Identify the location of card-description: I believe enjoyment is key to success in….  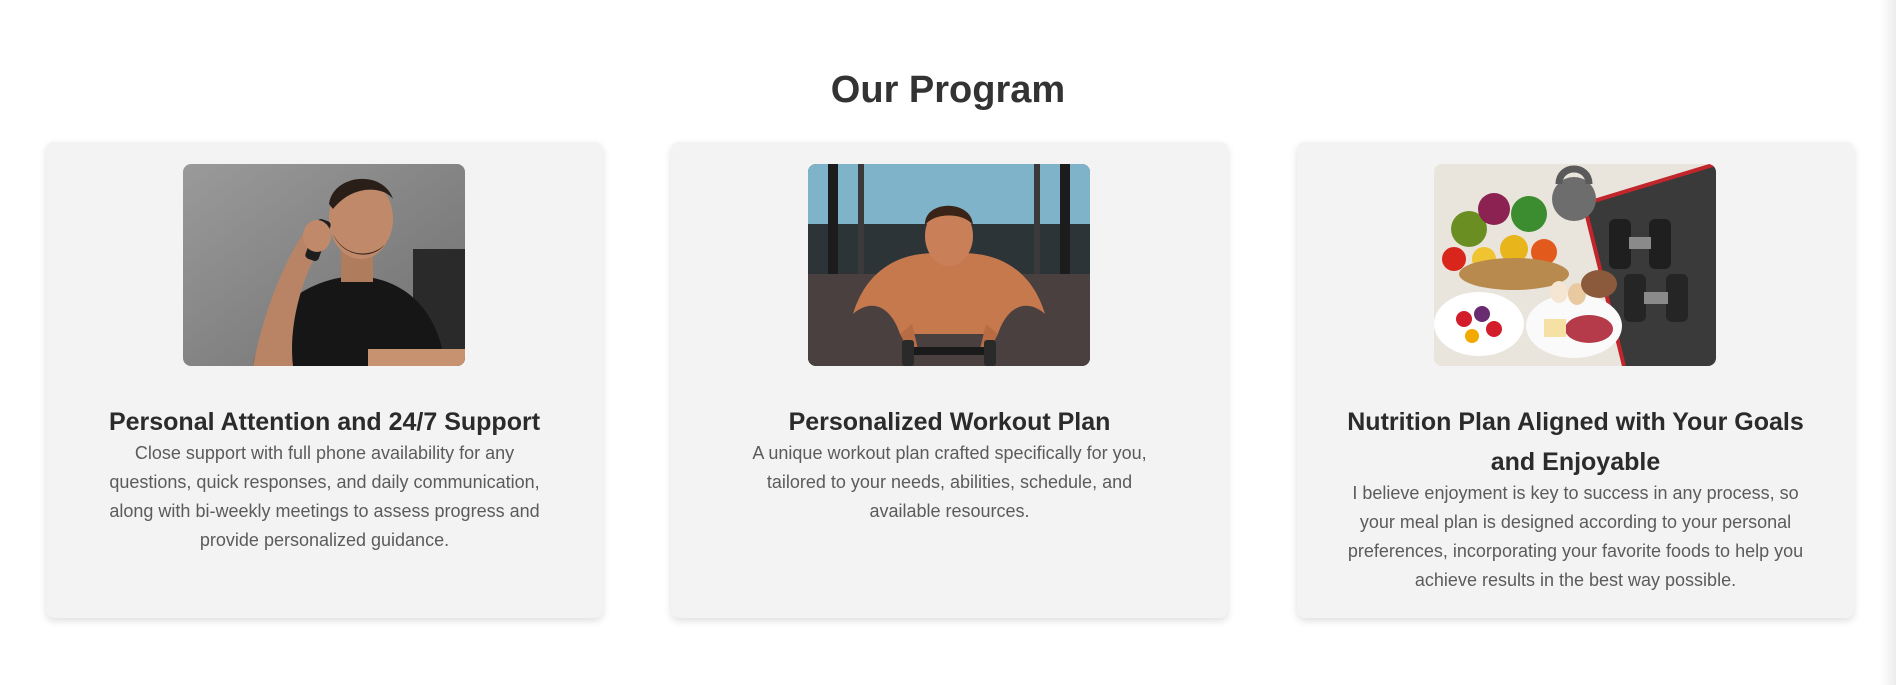
(1575, 536).